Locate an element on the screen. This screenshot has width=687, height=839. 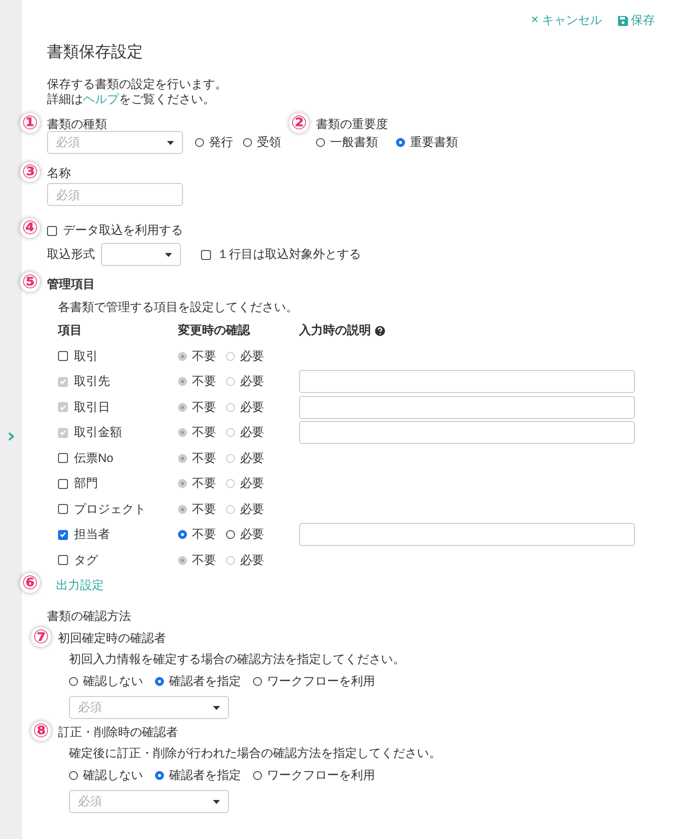
intro-text: 保存する書類の設定を行います。 is located at coordinates (137, 84).